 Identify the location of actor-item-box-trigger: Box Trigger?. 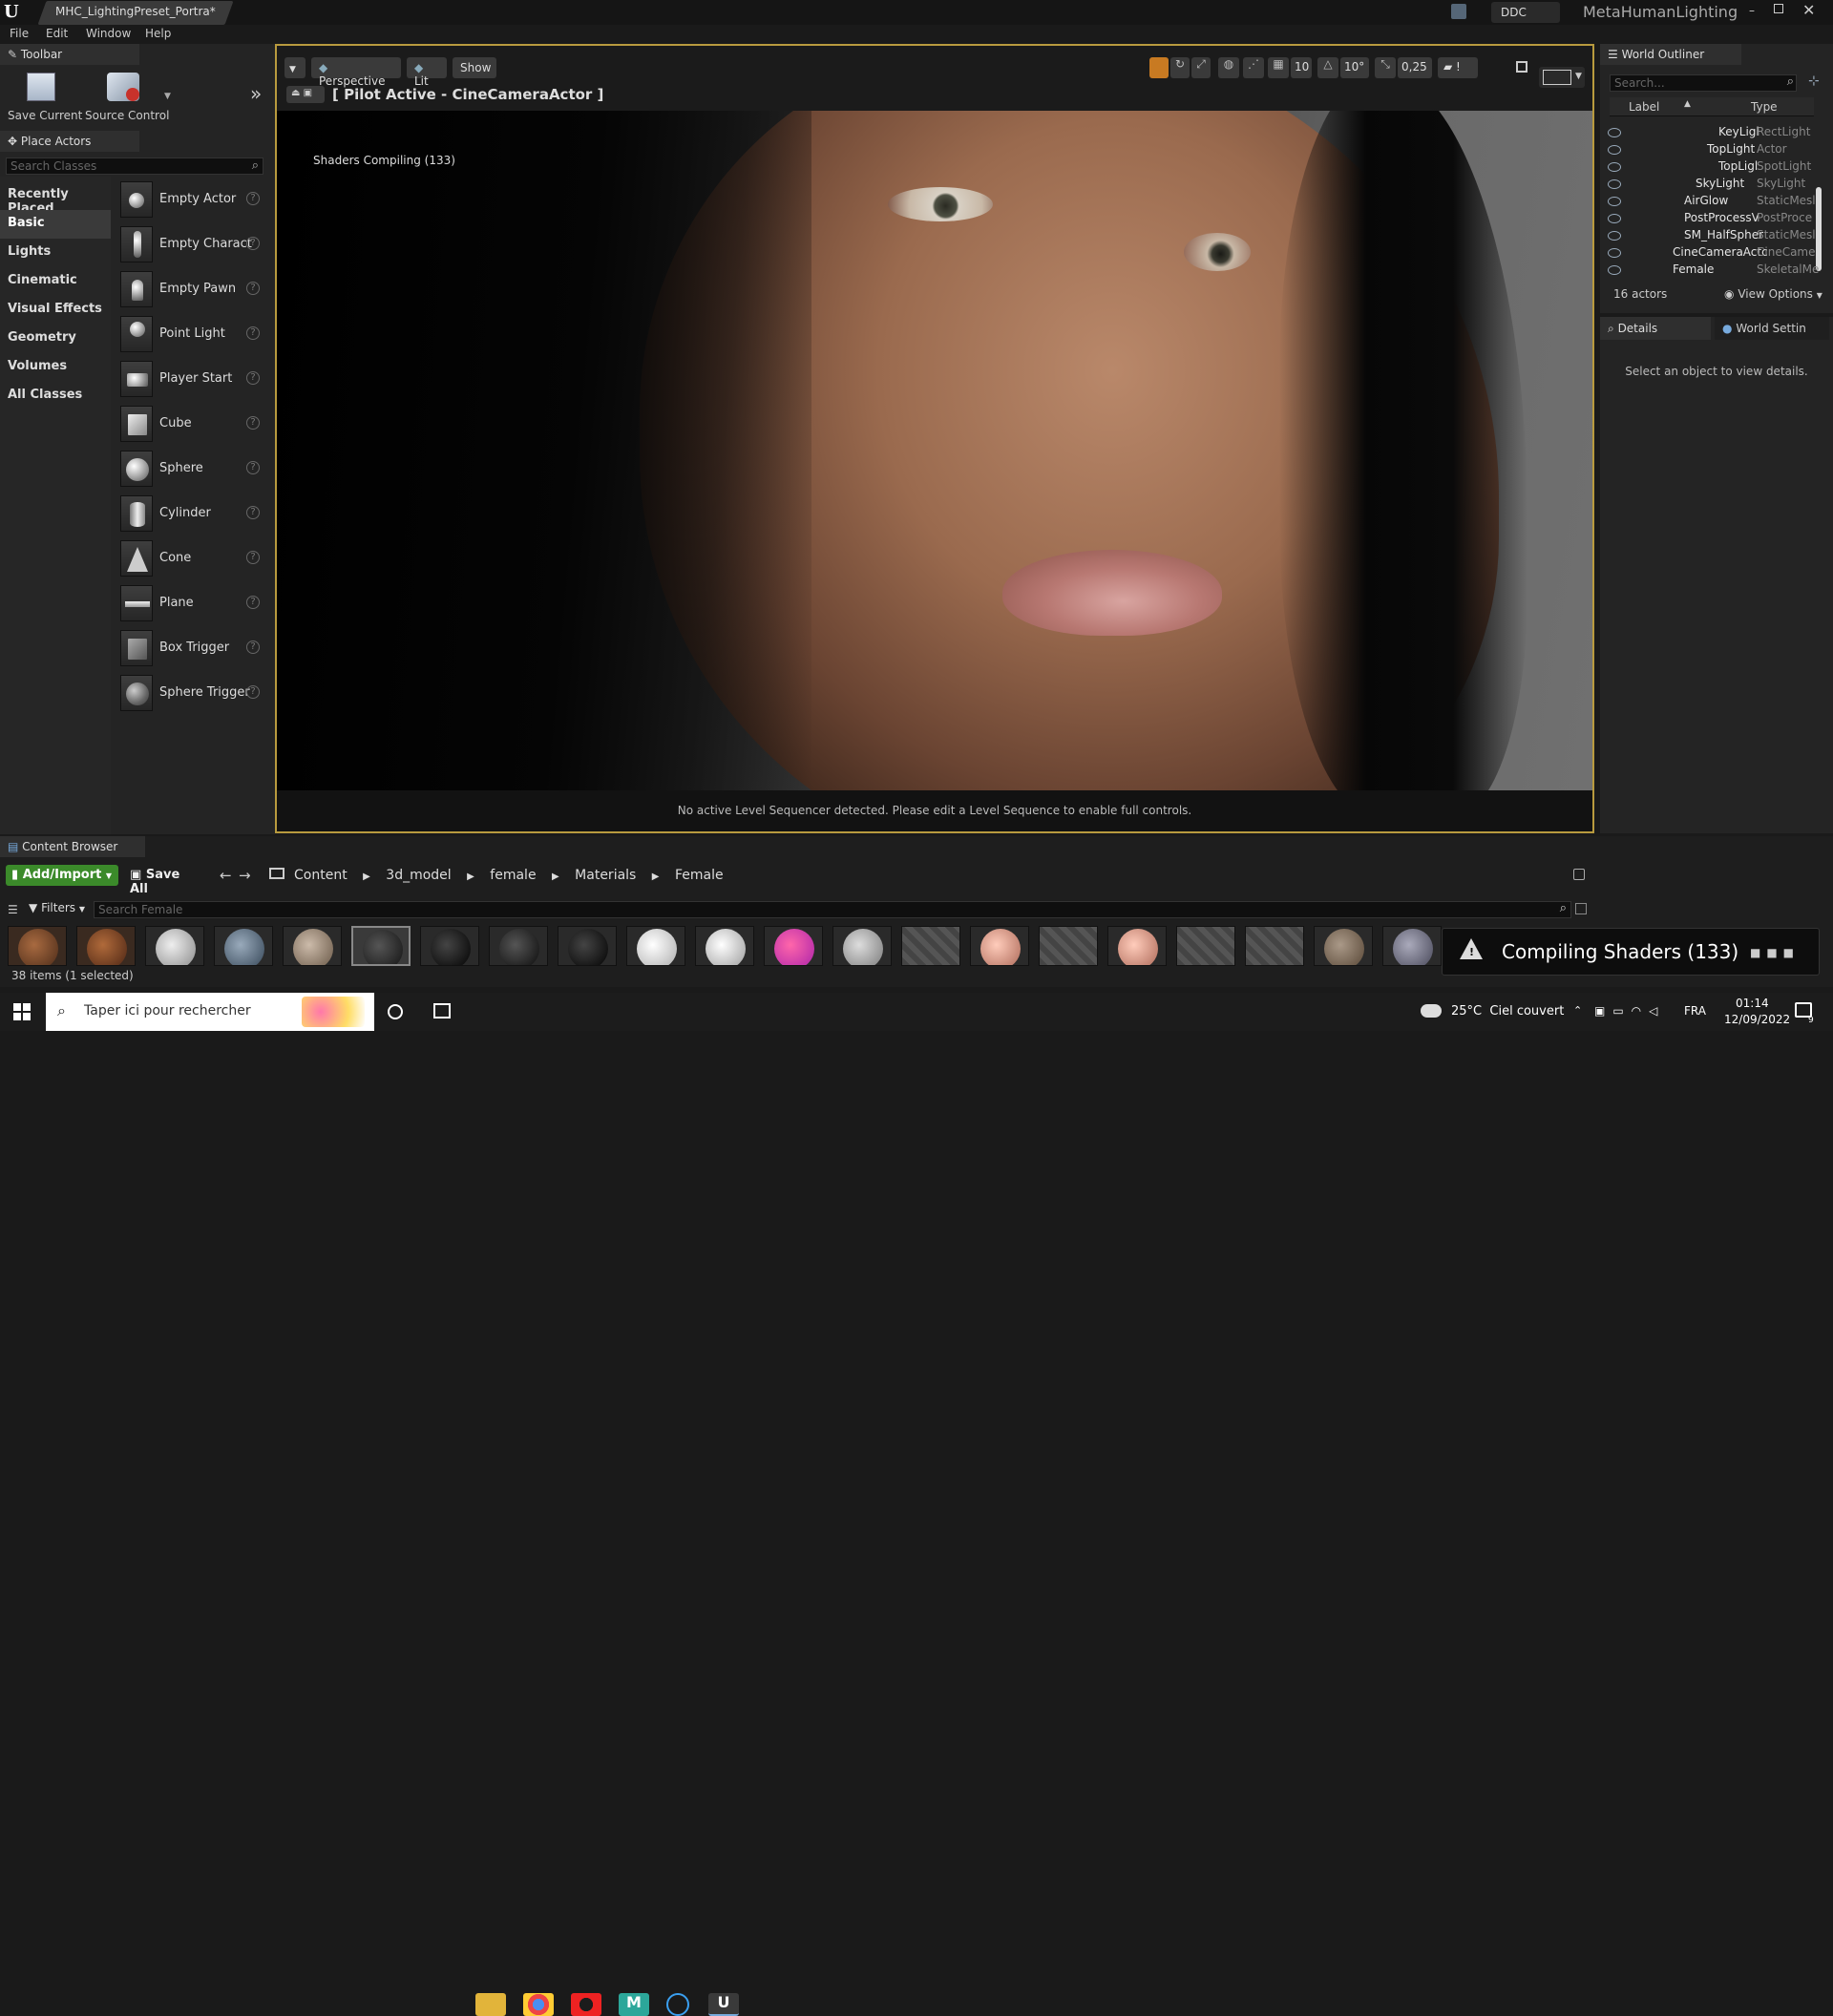
(191, 648).